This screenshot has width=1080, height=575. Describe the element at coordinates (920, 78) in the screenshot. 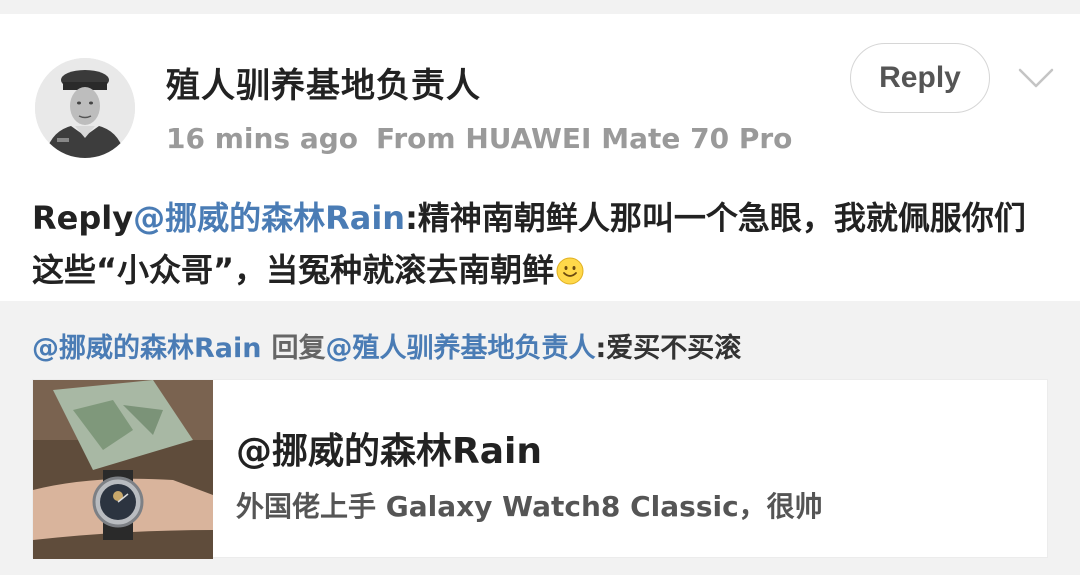

I see `reply-button: Reply` at that location.